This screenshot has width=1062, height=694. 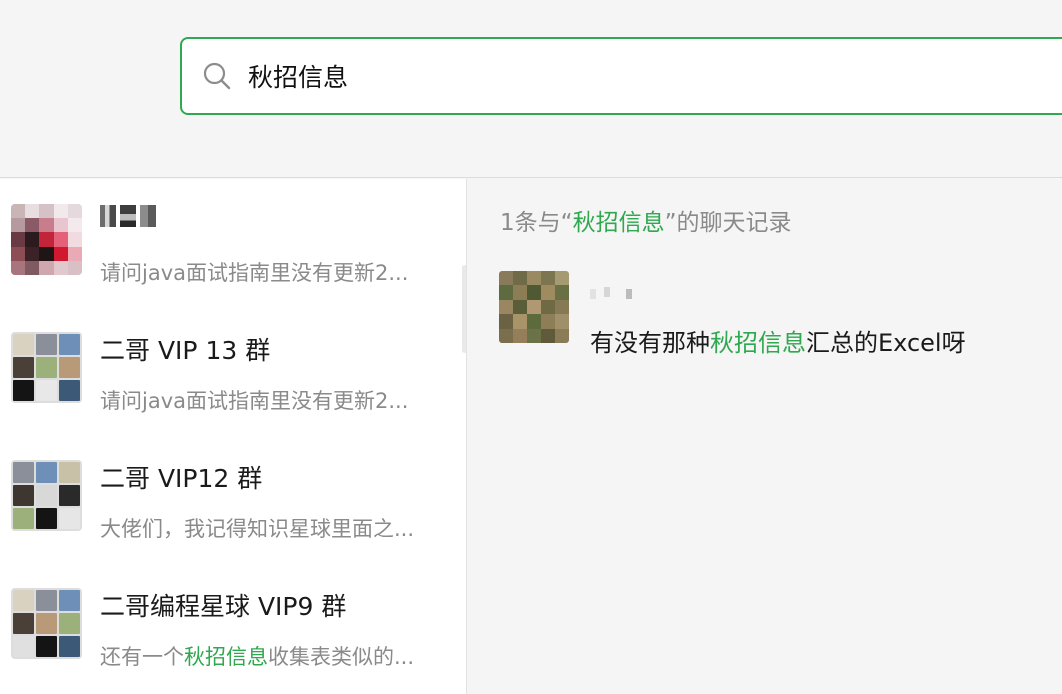 What do you see at coordinates (128, 218) in the screenshot?
I see `contact-name-redacted` at bounding box center [128, 218].